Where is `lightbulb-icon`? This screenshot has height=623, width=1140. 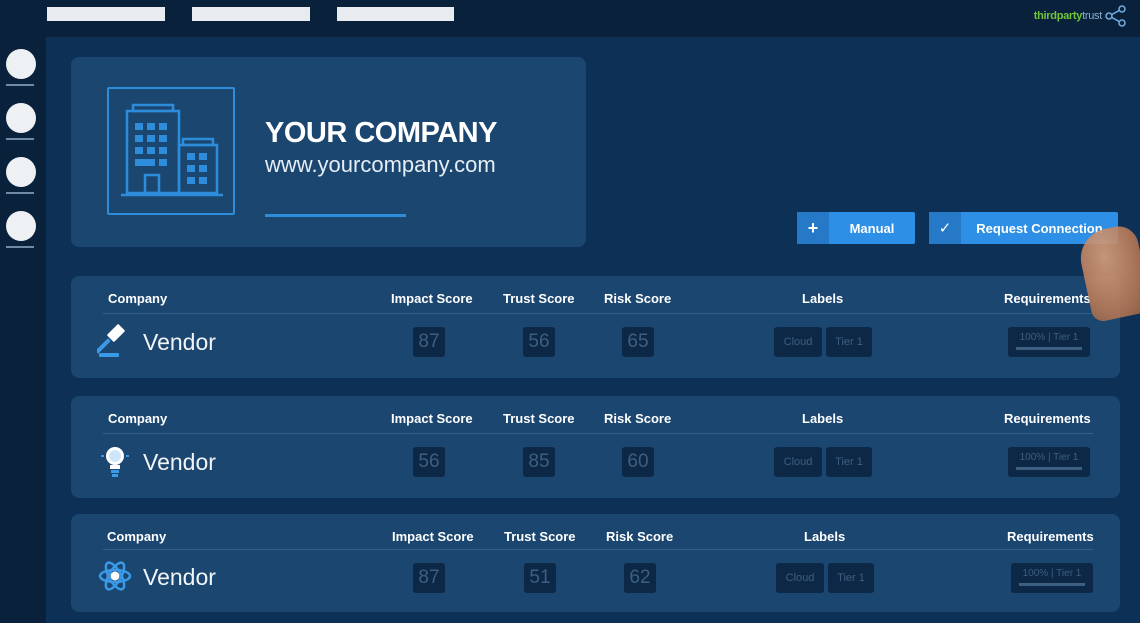 lightbulb-icon is located at coordinates (115, 462).